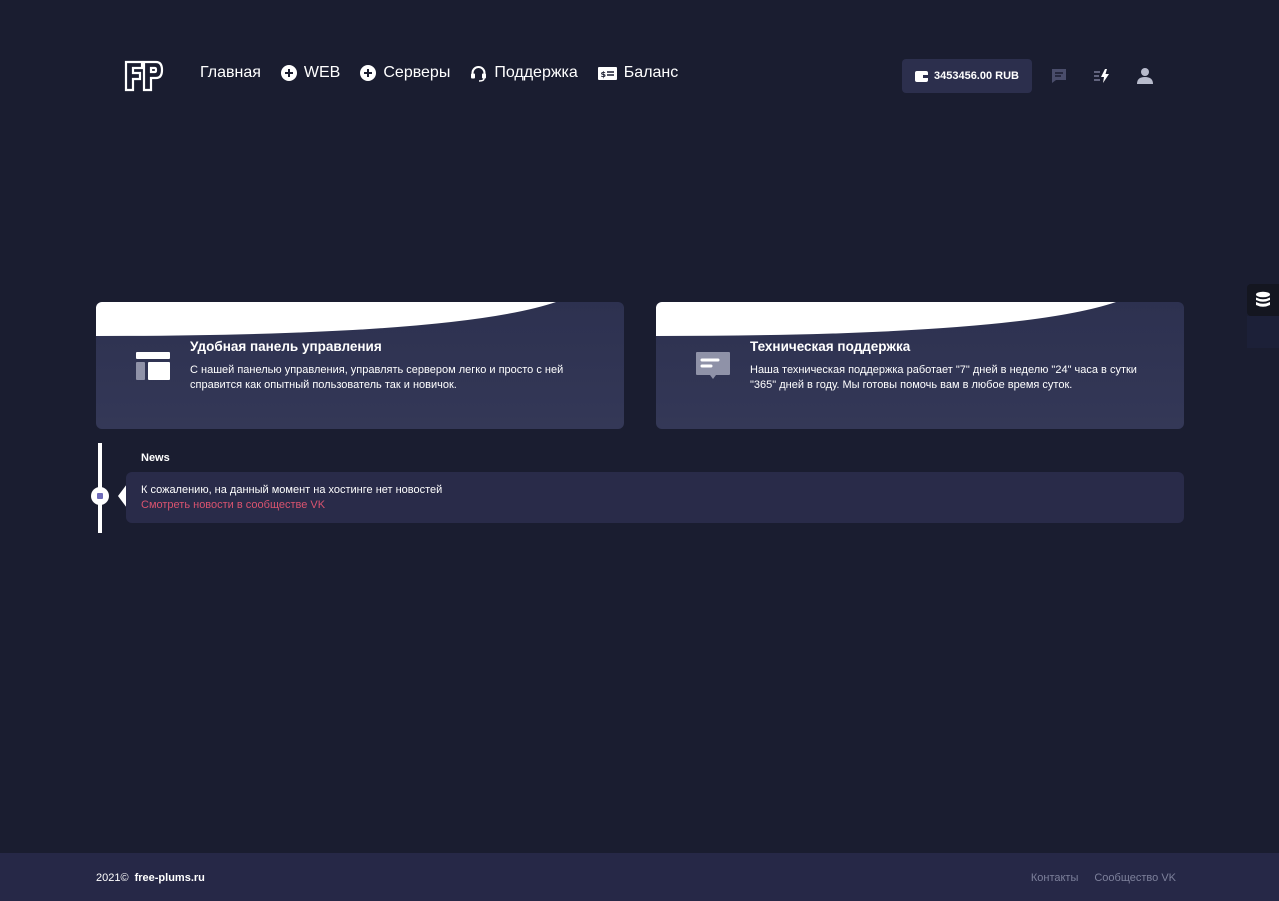 The height and width of the screenshot is (901, 1279). I want to click on news-title: News, so click(155, 458).